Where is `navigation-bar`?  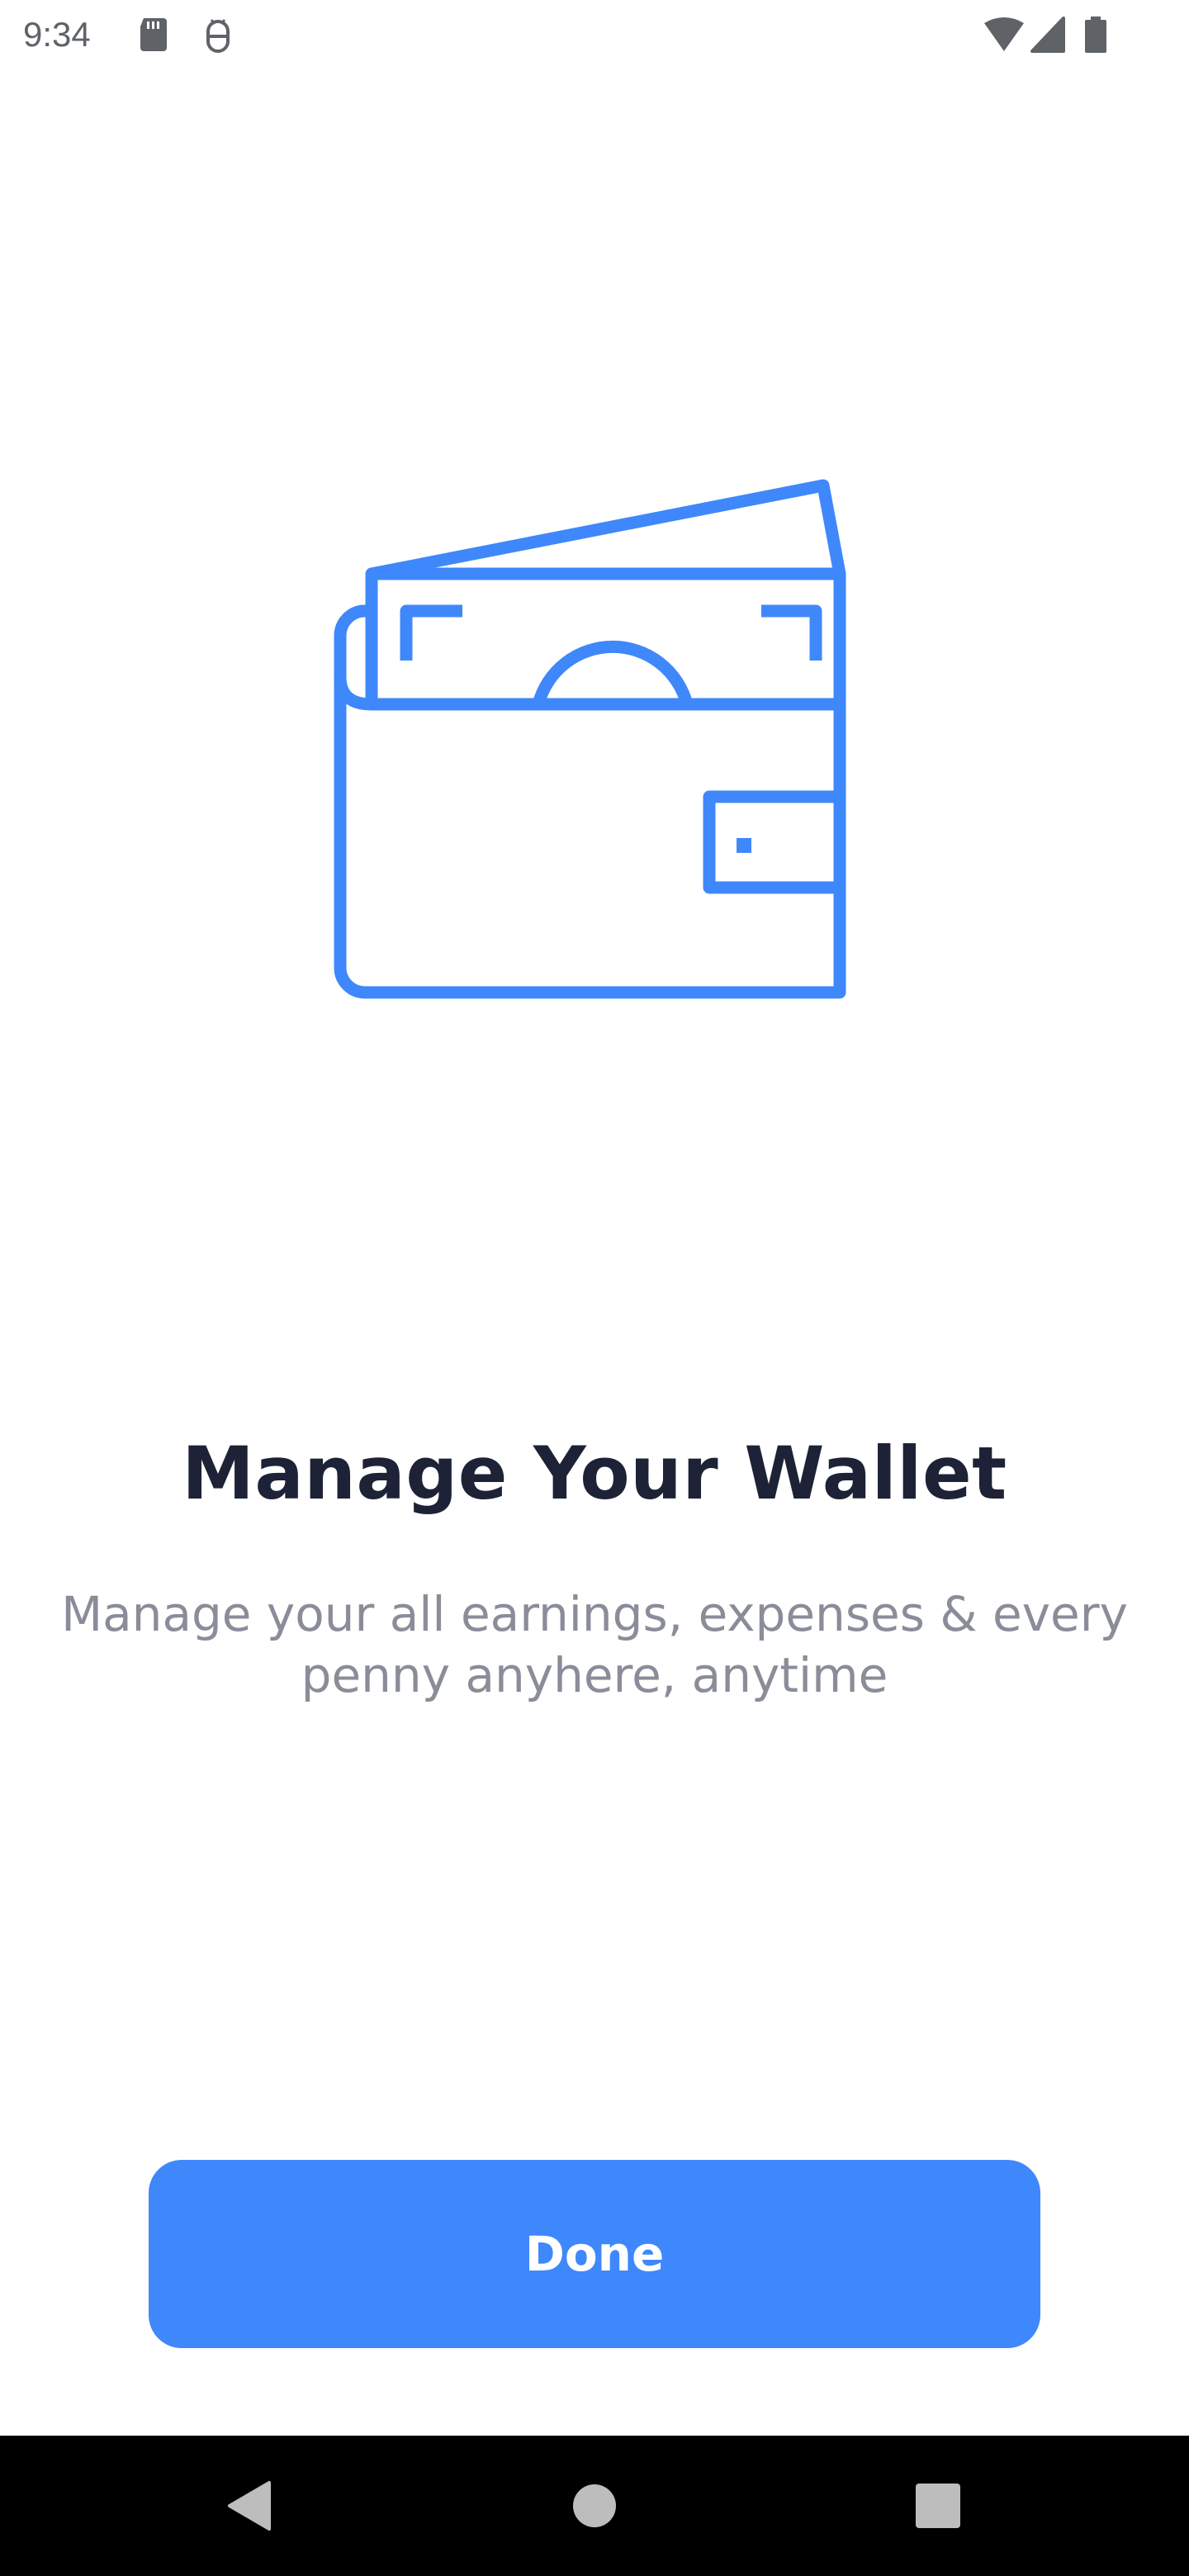 navigation-bar is located at coordinates (594, 2506).